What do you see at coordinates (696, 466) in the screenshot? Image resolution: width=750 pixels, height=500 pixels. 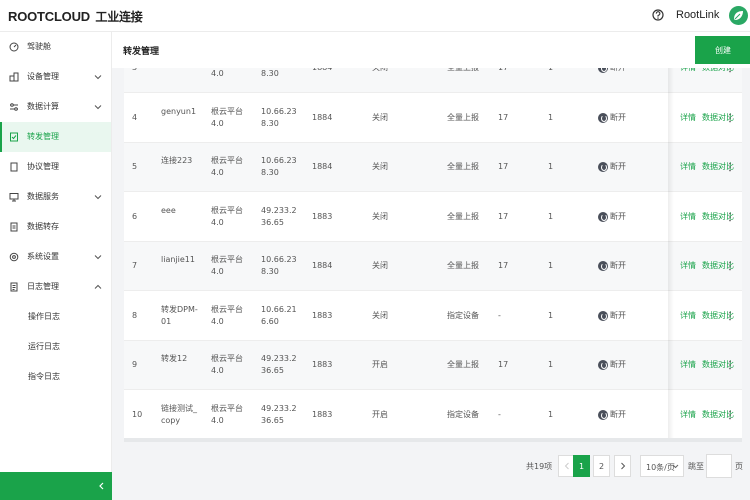 I see `jump-label: 跳至` at bounding box center [696, 466].